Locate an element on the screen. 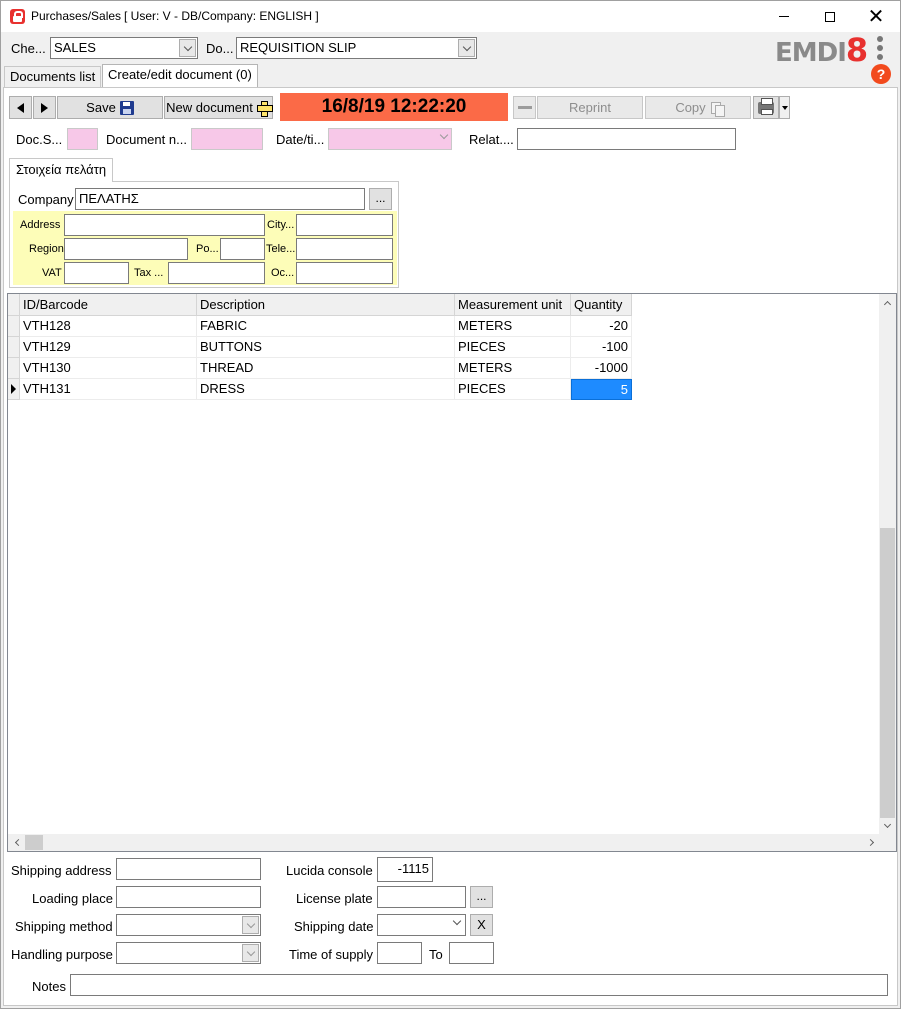 The image size is (901, 1009). column-header-measurement-unit: Measurement unit is located at coordinates (513, 305).